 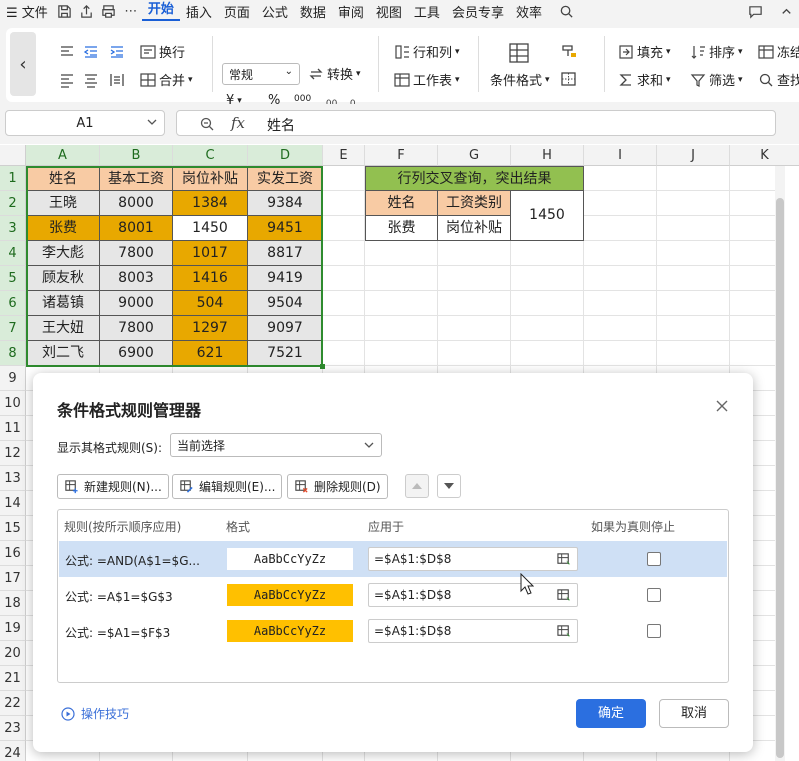 What do you see at coordinates (474, 155) in the screenshot?
I see `column-header-g: G` at bounding box center [474, 155].